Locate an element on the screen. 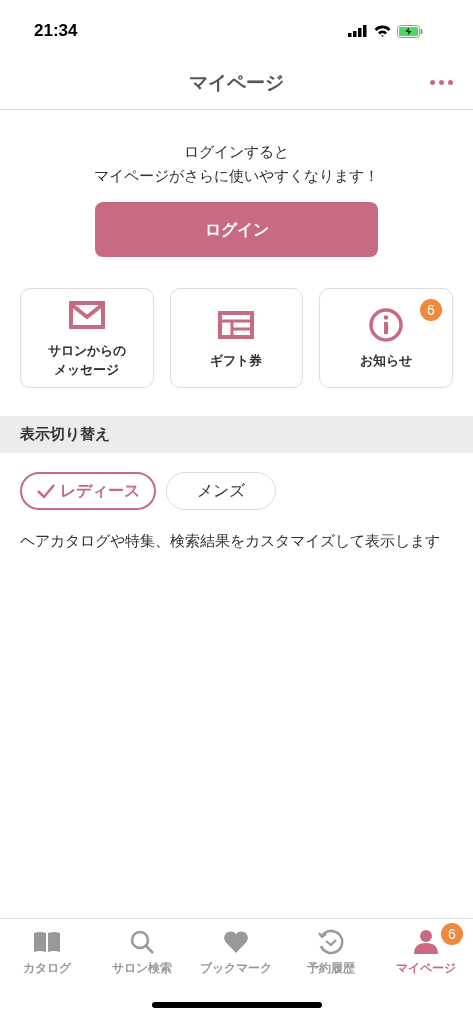 The image size is (473, 1024). check-icon is located at coordinates (46, 491).